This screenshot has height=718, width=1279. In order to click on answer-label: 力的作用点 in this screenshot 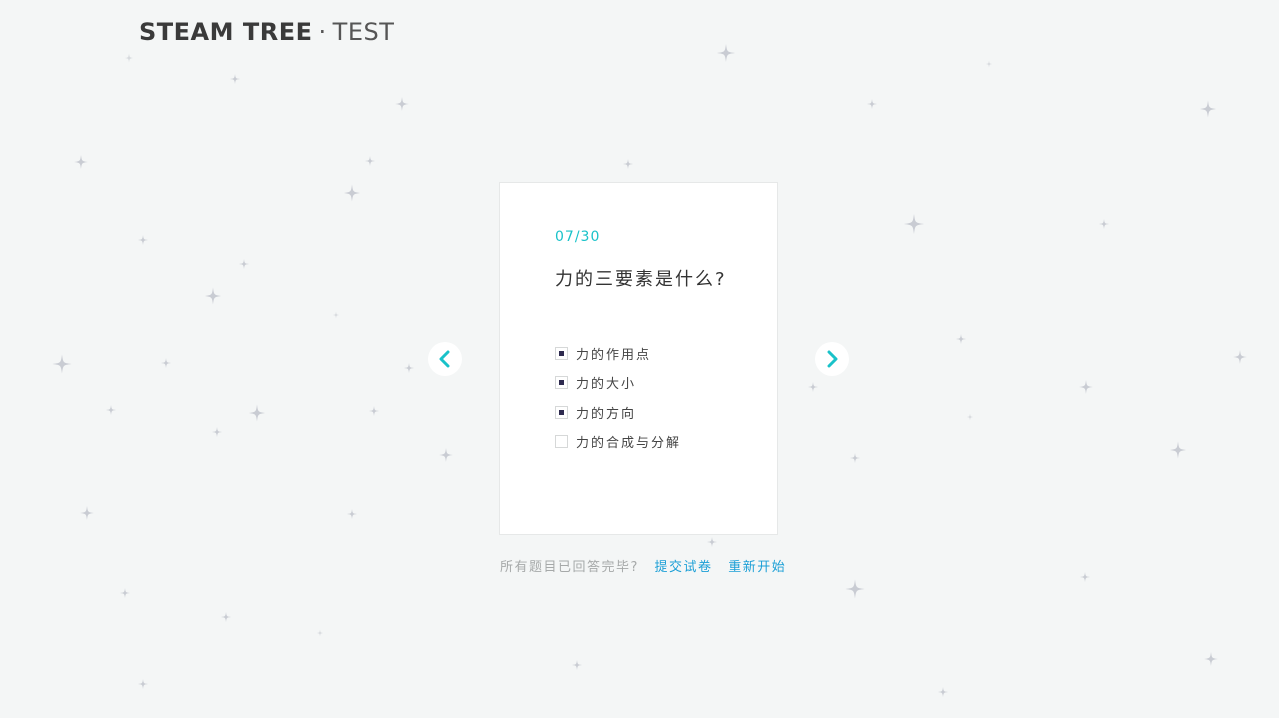, I will do `click(614, 356)`.